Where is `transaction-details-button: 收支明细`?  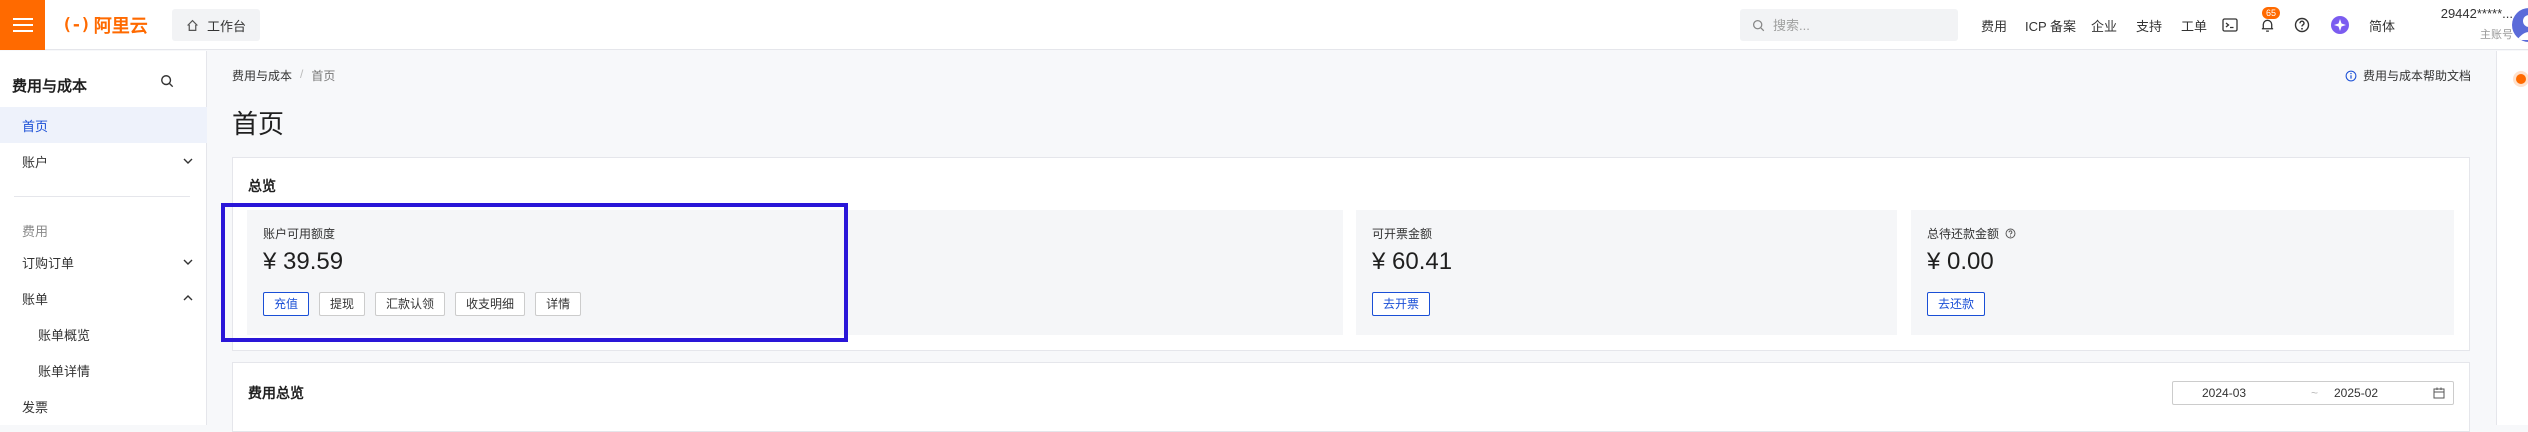 transaction-details-button: 收支明细 is located at coordinates (490, 304).